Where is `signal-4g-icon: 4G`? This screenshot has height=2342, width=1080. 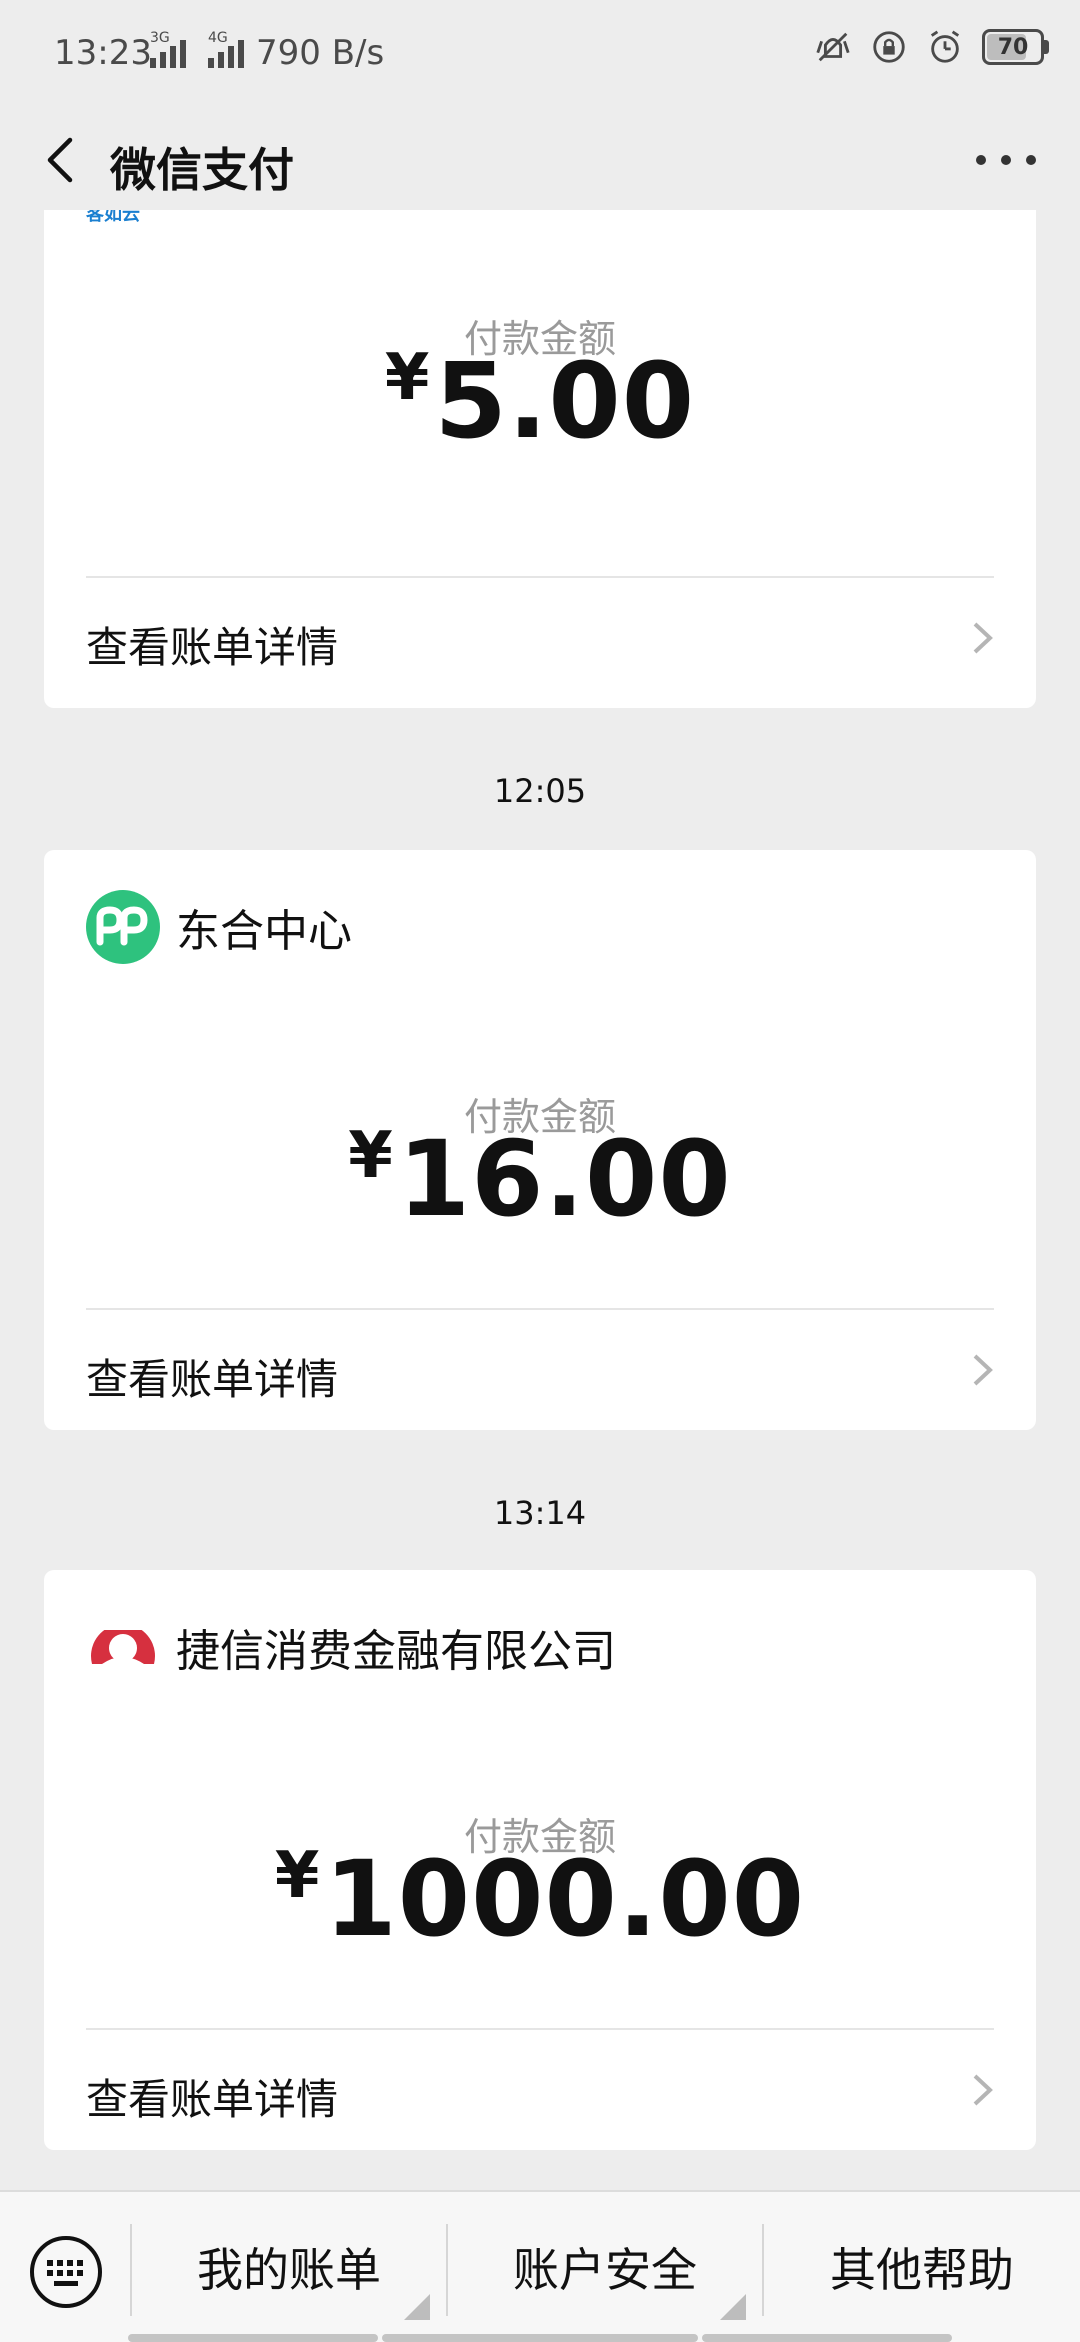
signal-4g-icon: 4G is located at coordinates (226, 49).